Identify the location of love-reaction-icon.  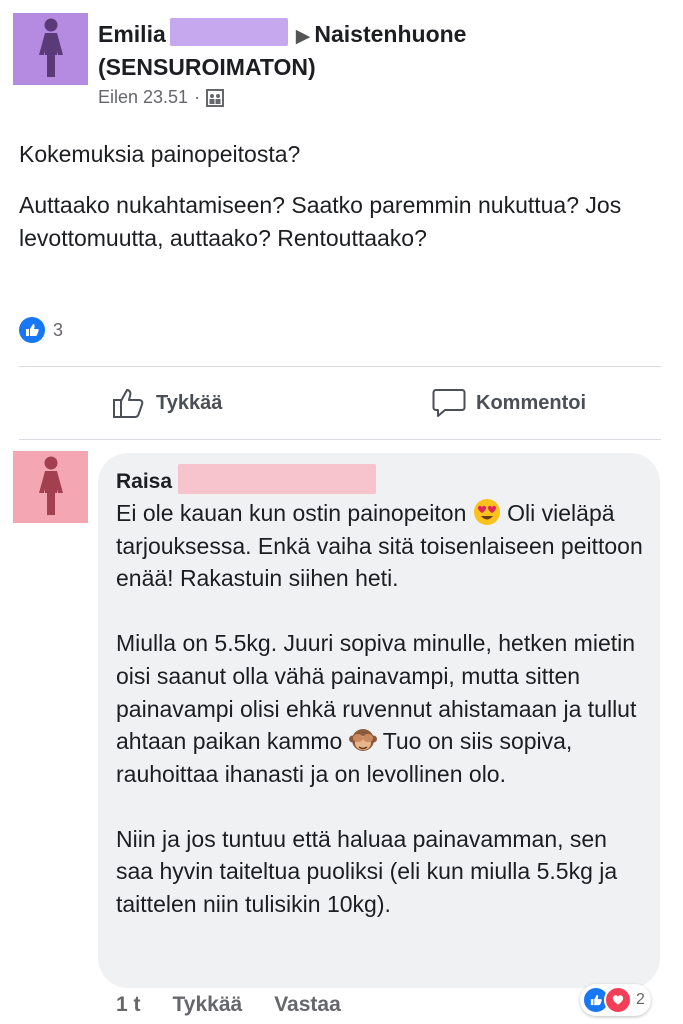
(618, 1000).